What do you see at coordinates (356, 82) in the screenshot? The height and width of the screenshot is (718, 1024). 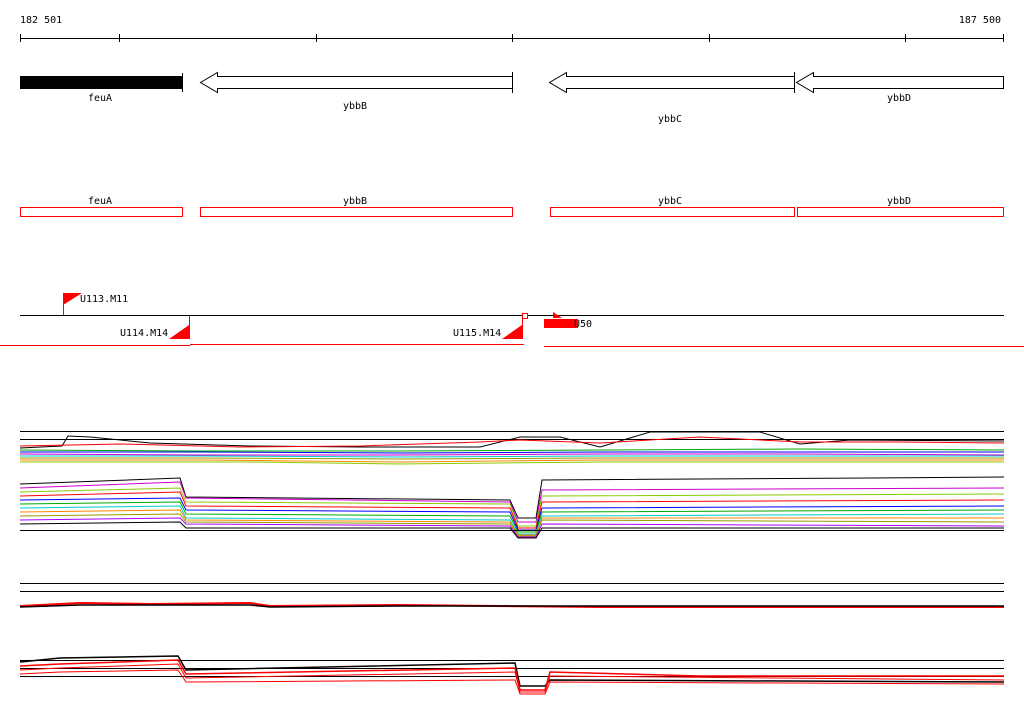 I see `gene-ybbB-arrow` at bounding box center [356, 82].